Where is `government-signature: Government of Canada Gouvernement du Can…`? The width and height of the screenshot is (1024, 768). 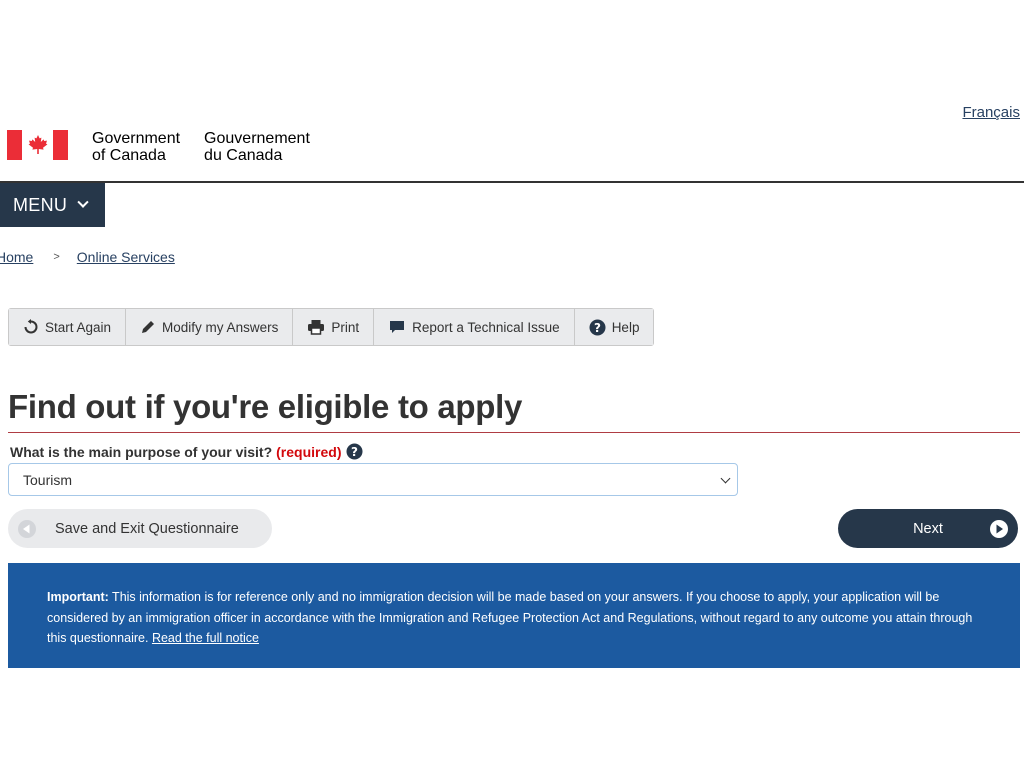 government-signature: Government of Canada Gouvernement du Can… is located at coordinates (170, 147).